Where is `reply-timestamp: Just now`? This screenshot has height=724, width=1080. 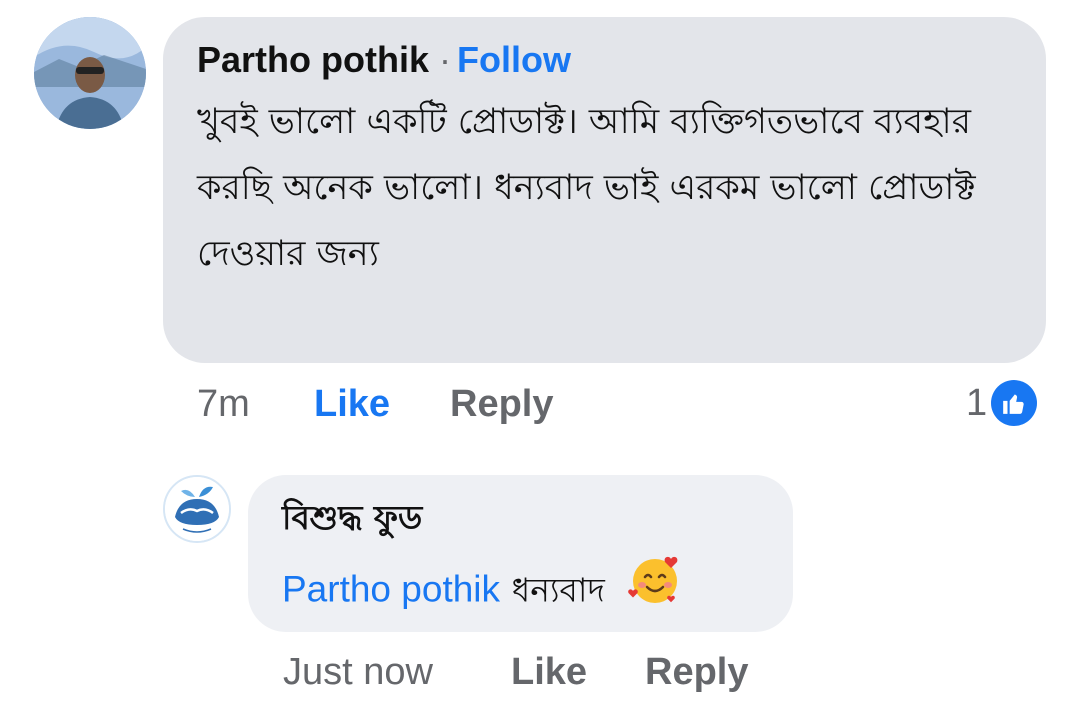 reply-timestamp: Just now is located at coordinates (358, 672).